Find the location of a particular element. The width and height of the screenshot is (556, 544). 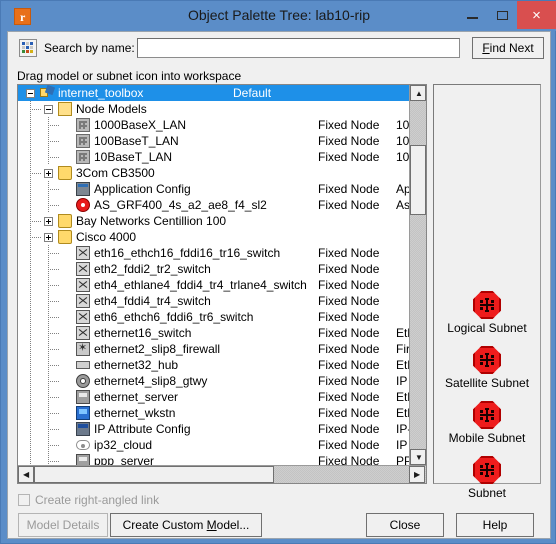

satellite-subnet-icon is located at coordinates (487, 360).